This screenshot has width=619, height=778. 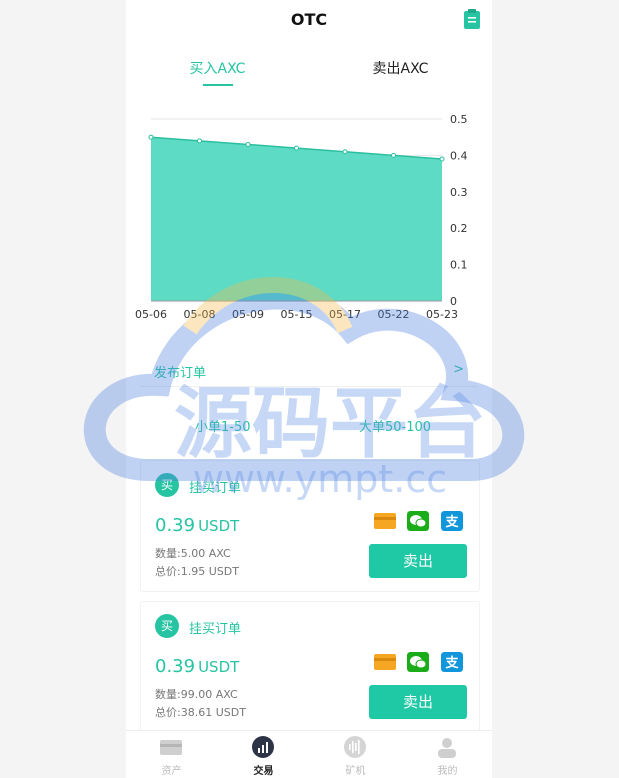 What do you see at coordinates (171, 771) in the screenshot?
I see `nav-label: 资产` at bounding box center [171, 771].